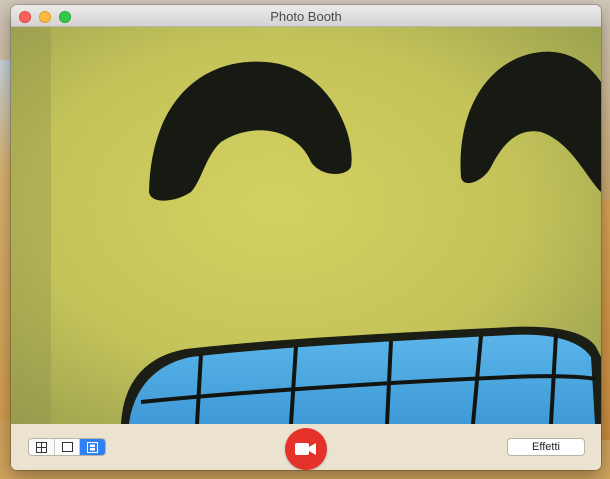 The width and height of the screenshot is (610, 479). I want to click on square-icon, so click(67, 447).